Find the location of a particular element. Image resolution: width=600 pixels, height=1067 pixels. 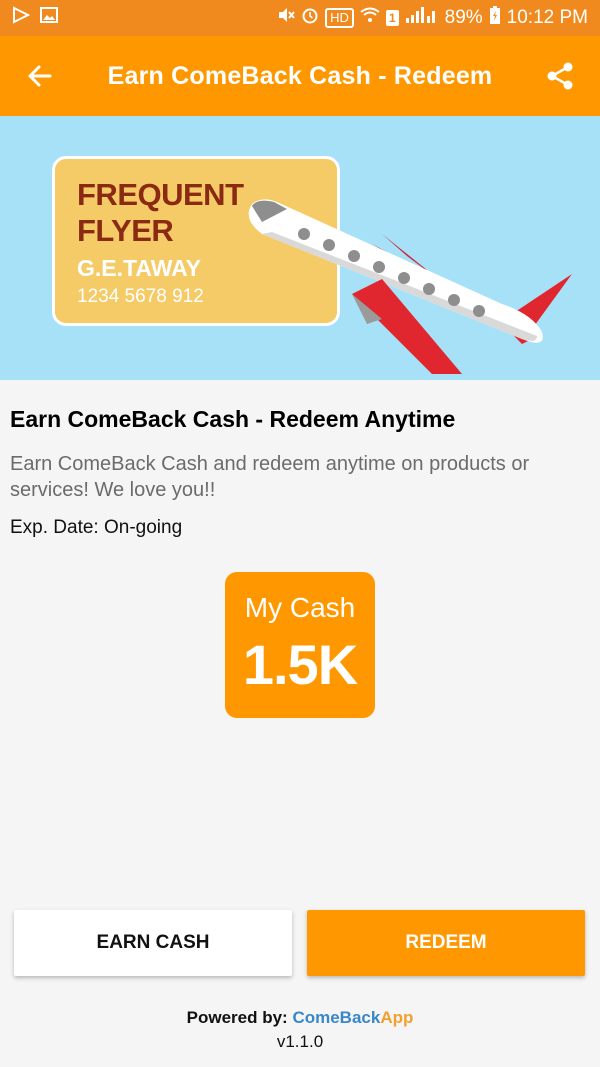

wifi-icon is located at coordinates (370, 18).